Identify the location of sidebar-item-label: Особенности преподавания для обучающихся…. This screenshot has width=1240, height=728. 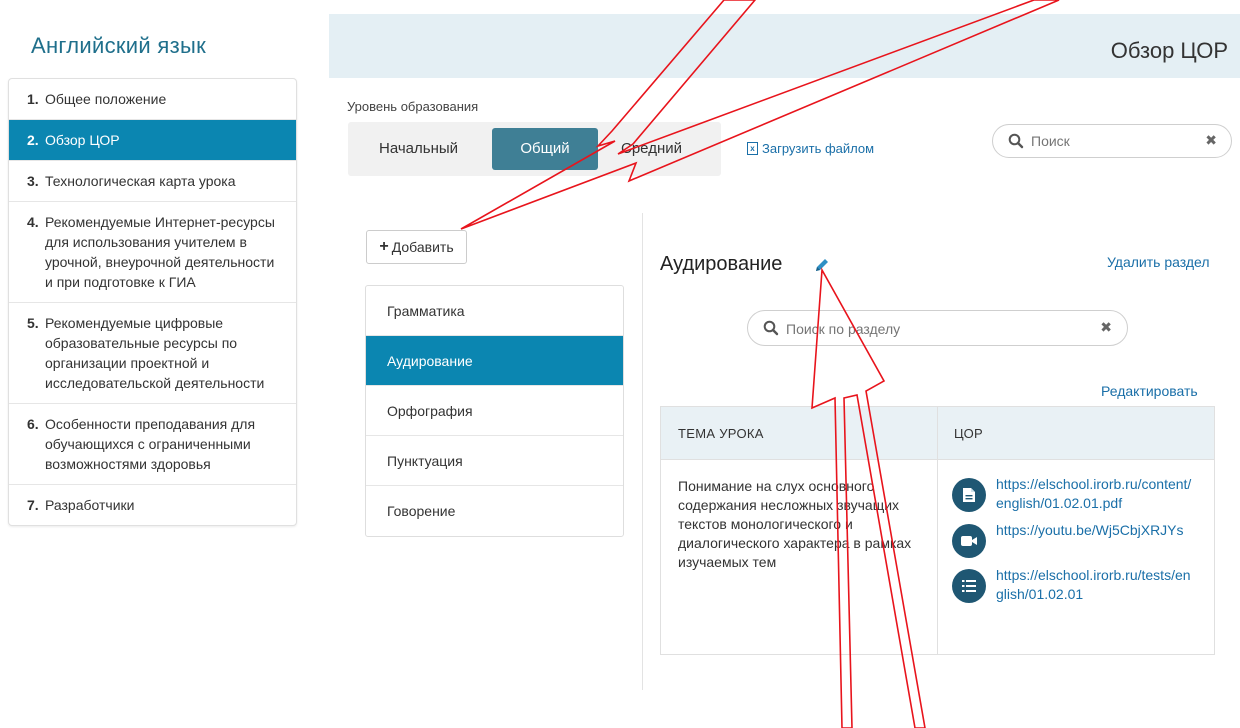
(150, 444).